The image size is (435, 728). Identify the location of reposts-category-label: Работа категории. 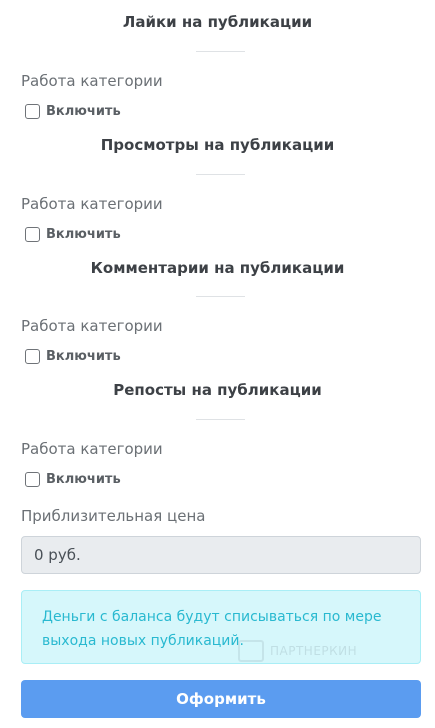
(92, 449).